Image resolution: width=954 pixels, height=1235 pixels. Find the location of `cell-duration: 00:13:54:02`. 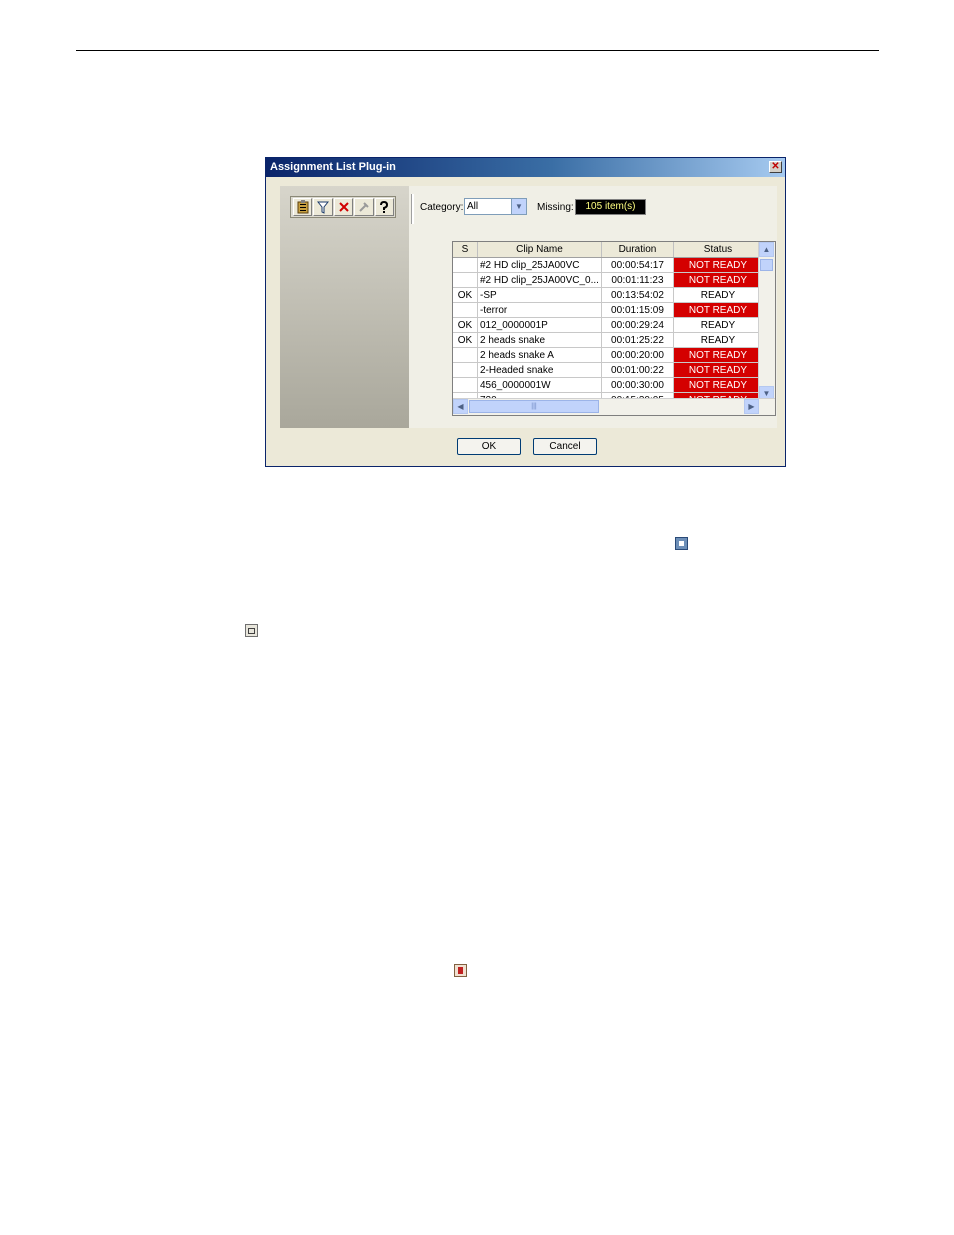

cell-duration: 00:13:54:02 is located at coordinates (637, 295).